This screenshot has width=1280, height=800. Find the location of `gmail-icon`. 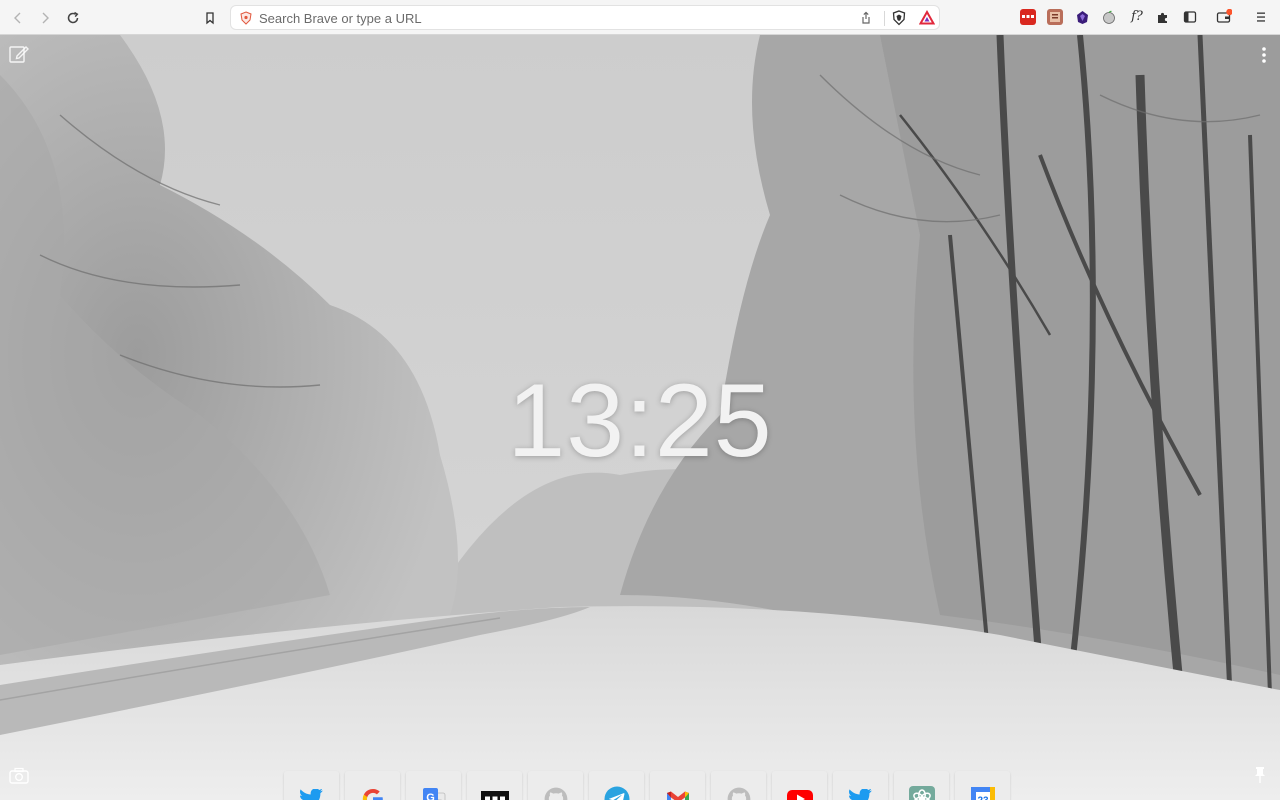

gmail-icon is located at coordinates (677, 795).